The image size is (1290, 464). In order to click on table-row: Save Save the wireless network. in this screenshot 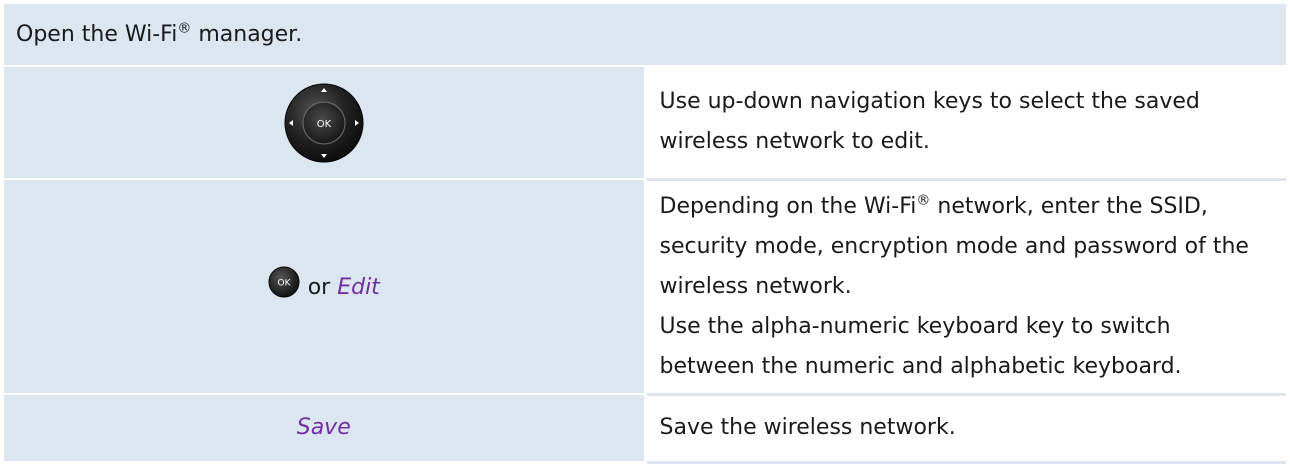, I will do `click(645, 429)`.